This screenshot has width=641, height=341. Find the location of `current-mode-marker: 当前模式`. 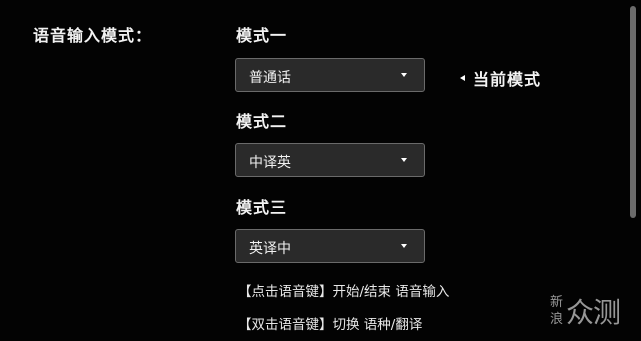

current-mode-marker: 当前模式 is located at coordinates (500, 78).